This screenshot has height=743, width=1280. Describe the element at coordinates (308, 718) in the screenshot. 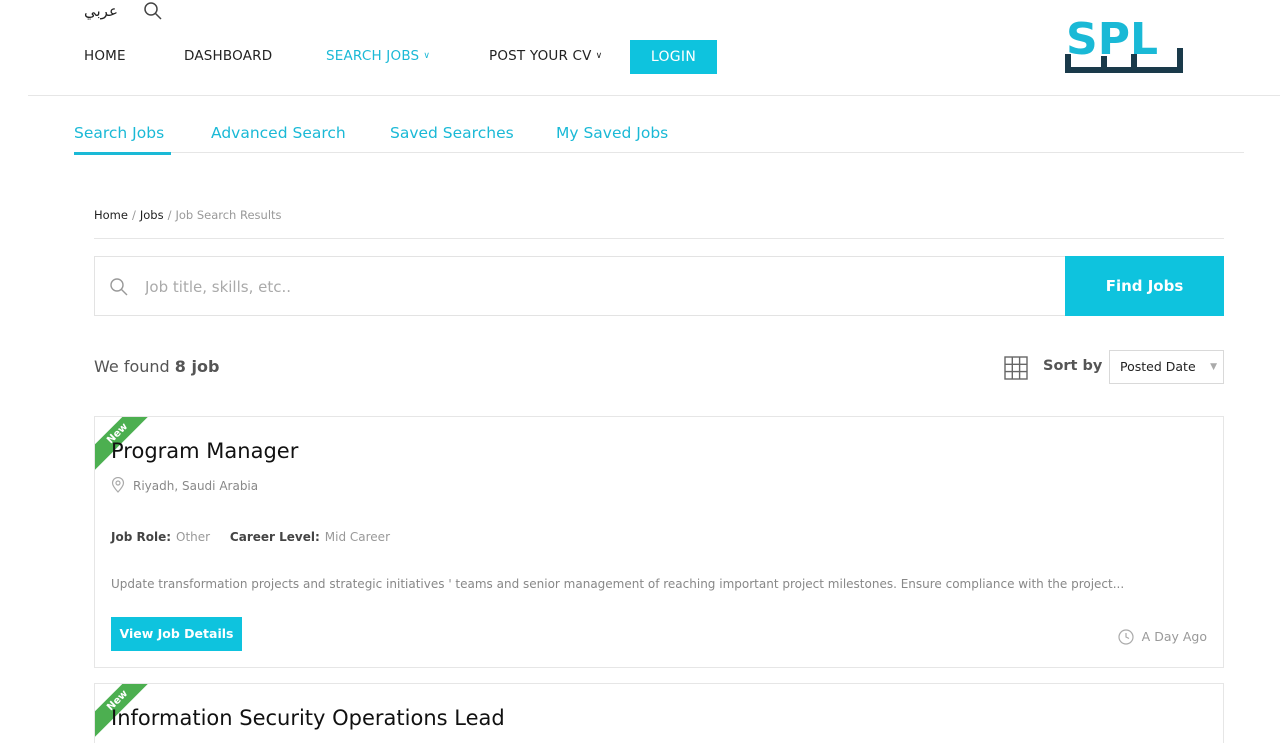

I see `job-title: Information Security Operations Lead` at that location.